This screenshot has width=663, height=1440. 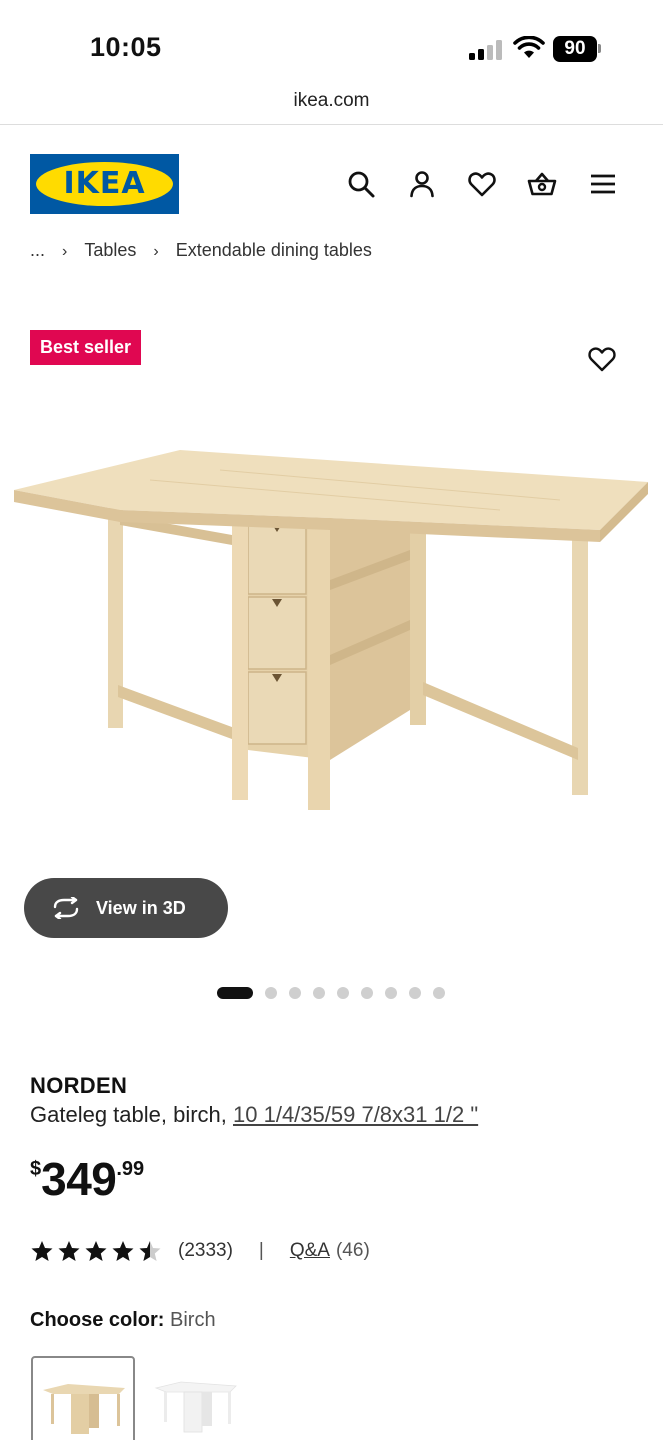 What do you see at coordinates (84, 1409) in the screenshot?
I see `birch-table-thumbnail` at bounding box center [84, 1409].